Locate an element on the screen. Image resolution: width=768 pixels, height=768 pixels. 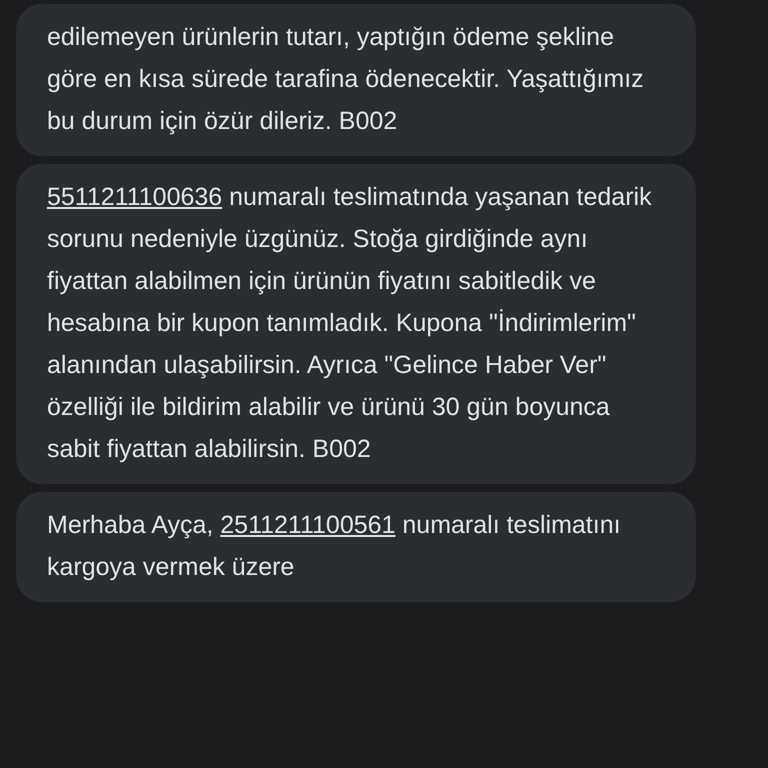
tracking-number-link: 5511211100636 is located at coordinates (134, 197).